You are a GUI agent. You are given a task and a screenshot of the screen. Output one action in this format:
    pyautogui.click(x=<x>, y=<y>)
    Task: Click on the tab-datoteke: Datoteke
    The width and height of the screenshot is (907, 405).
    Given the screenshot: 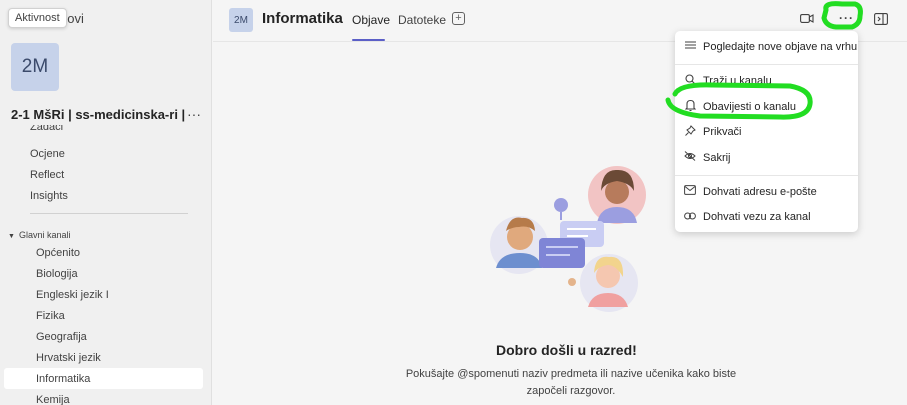 What is the action you would take?
    pyautogui.click(x=422, y=20)
    